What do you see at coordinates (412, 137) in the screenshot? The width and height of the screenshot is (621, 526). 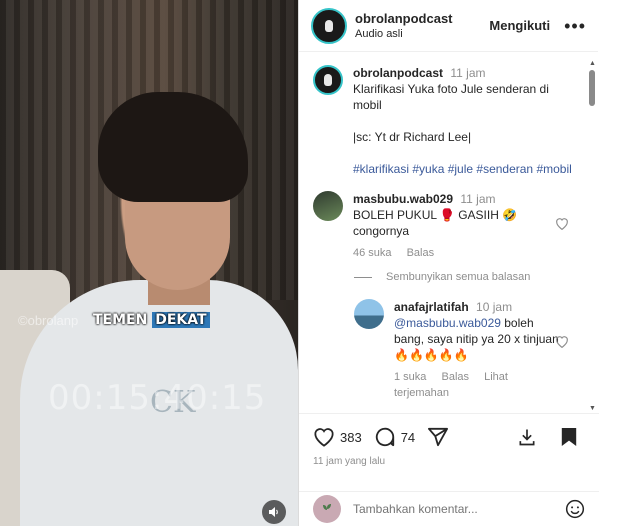 I see `caption-source: |sc: Yt dr Richard Lee|` at bounding box center [412, 137].